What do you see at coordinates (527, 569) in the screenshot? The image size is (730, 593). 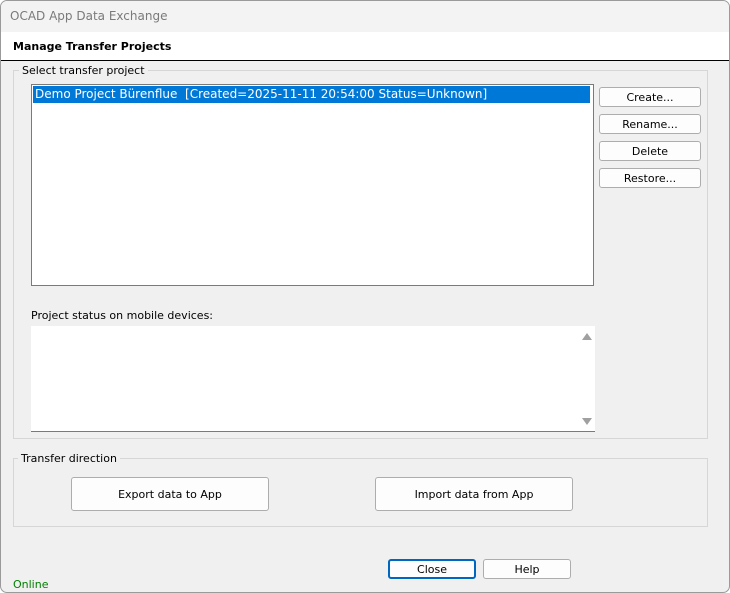 I see `help-button: Help` at bounding box center [527, 569].